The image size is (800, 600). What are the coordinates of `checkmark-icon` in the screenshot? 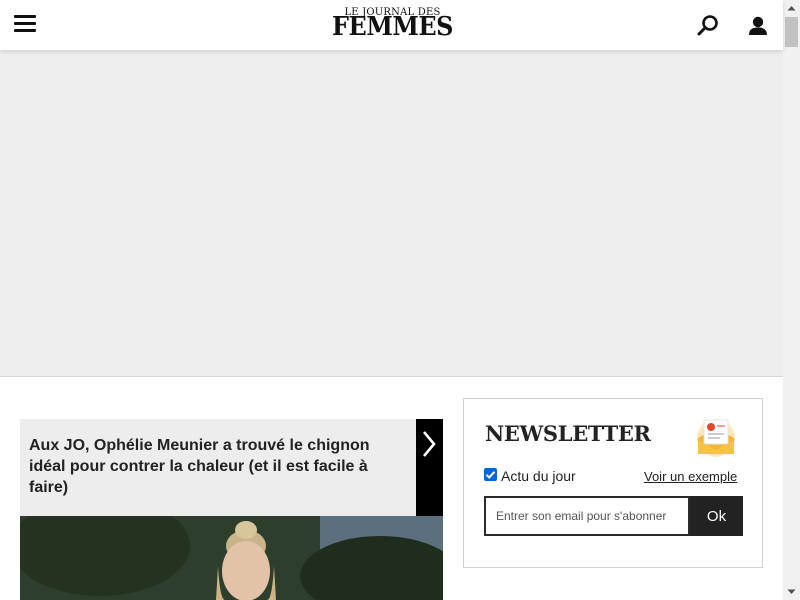 It's located at (490, 475).